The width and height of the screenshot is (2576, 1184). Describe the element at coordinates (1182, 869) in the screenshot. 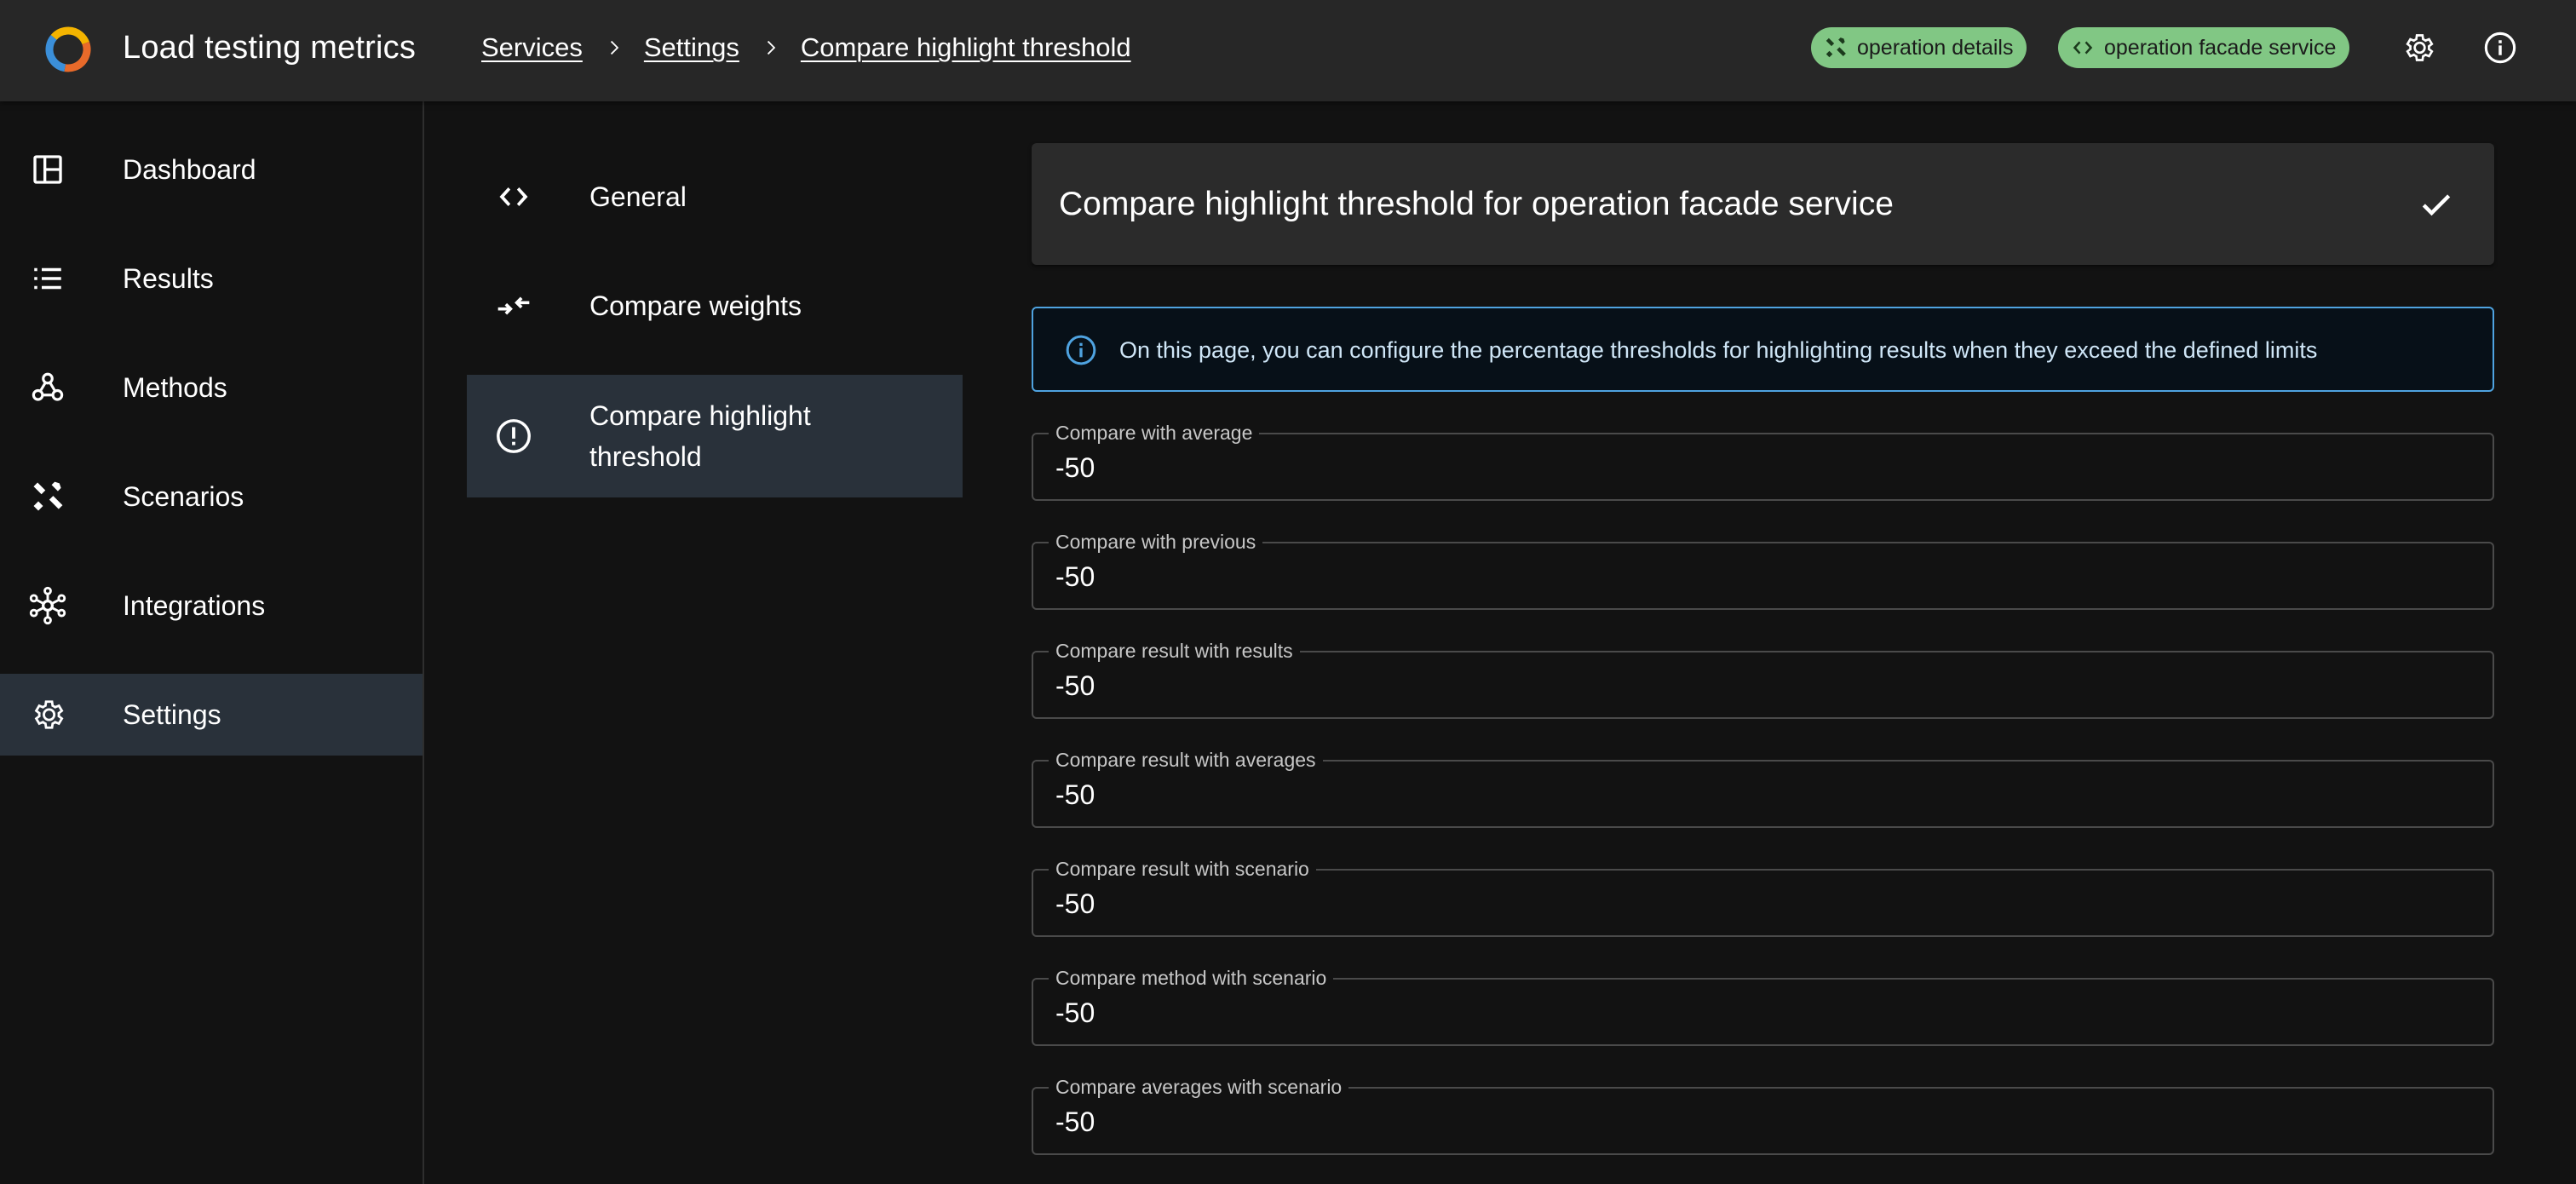

I see `field-label: Compare result with scenario` at that location.